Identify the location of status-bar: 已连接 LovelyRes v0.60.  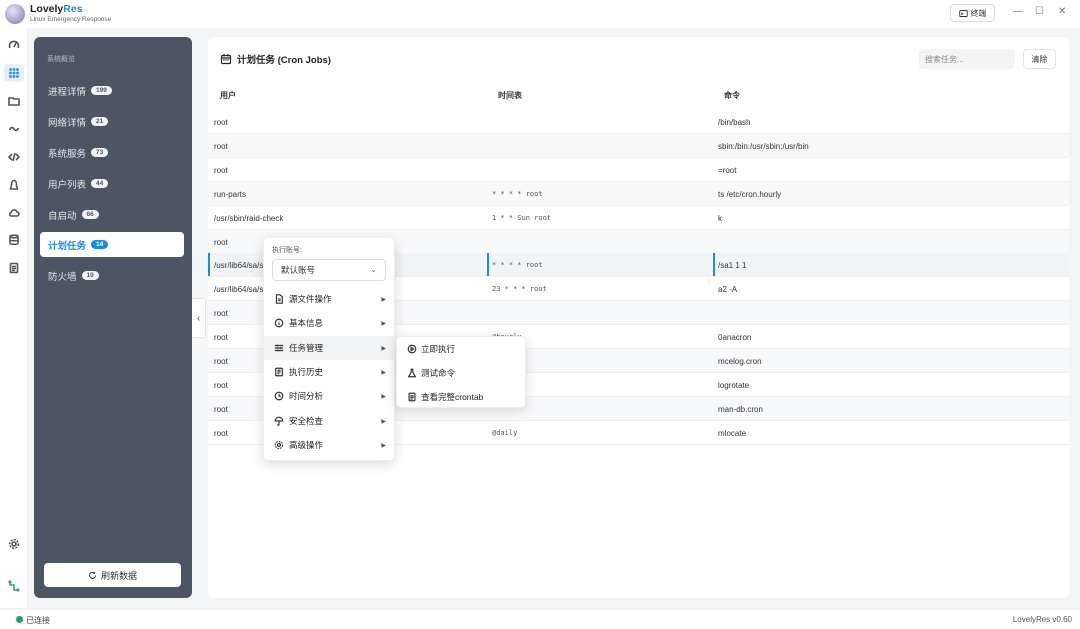
(540, 619).